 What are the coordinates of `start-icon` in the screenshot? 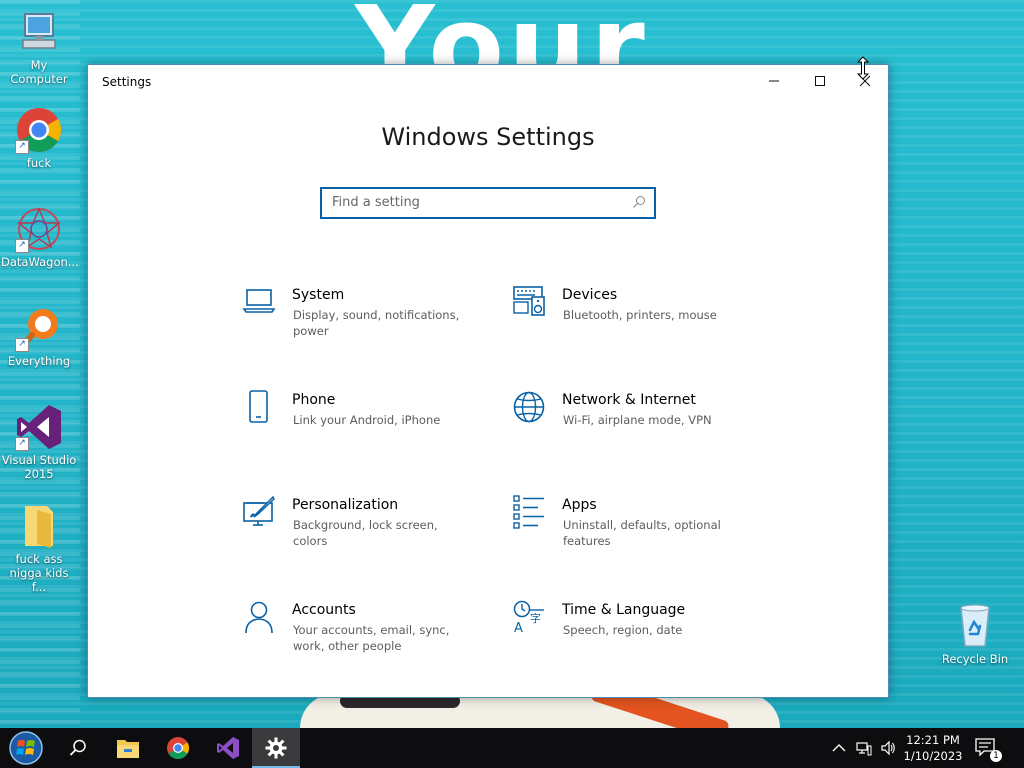 It's located at (26, 748).